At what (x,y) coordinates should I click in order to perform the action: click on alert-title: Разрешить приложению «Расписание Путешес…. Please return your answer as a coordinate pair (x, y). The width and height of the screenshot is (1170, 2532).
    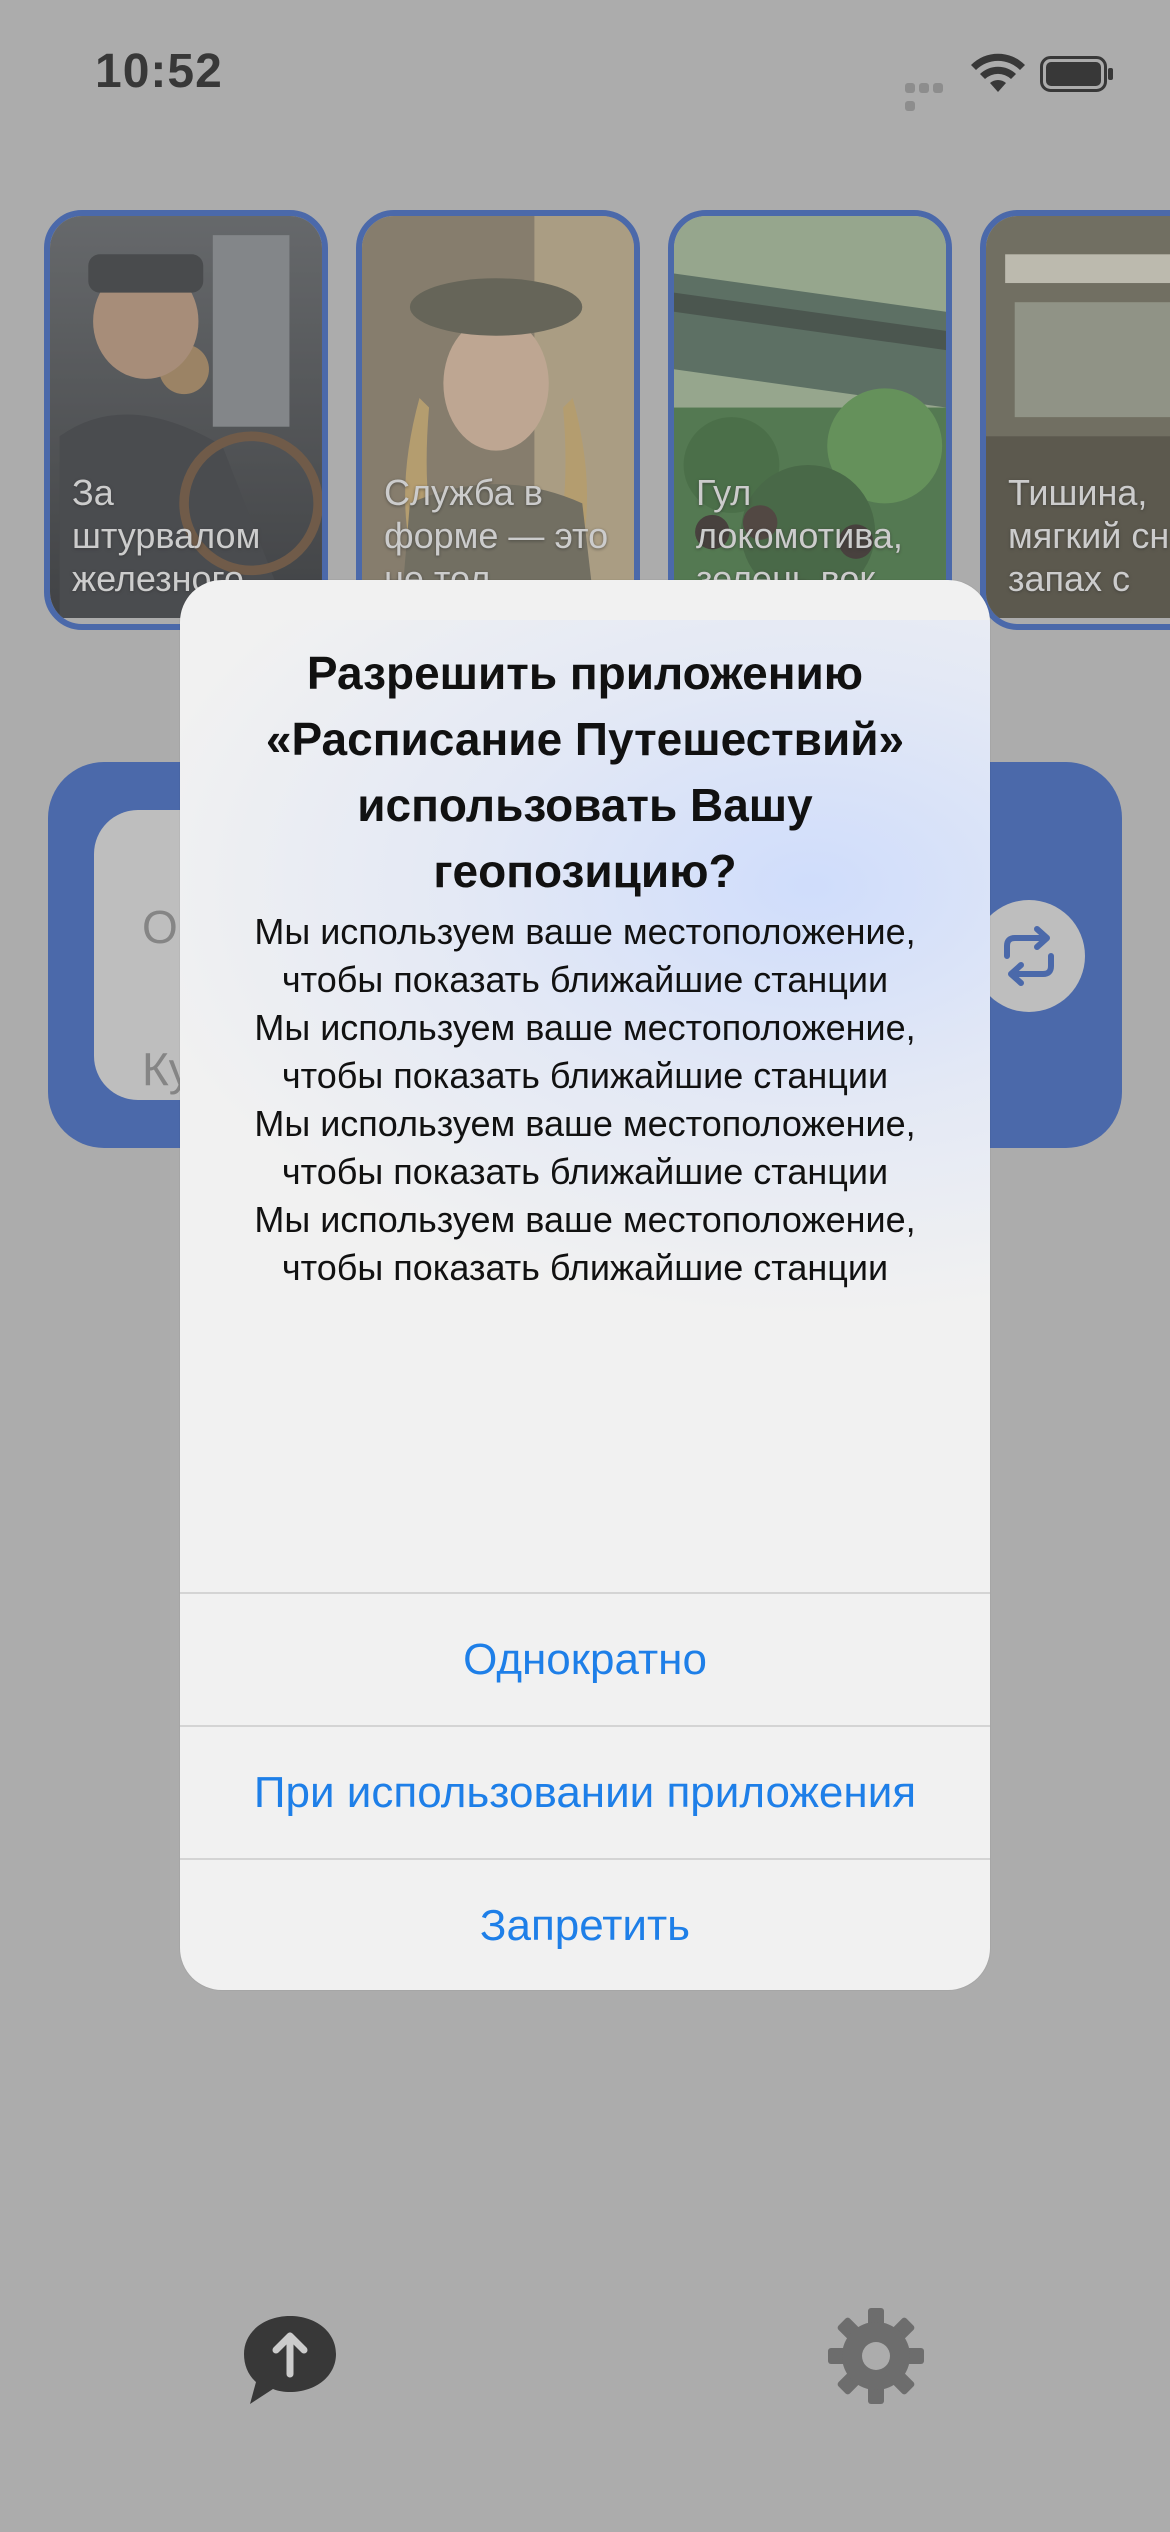
    Looking at the image, I should click on (585, 772).